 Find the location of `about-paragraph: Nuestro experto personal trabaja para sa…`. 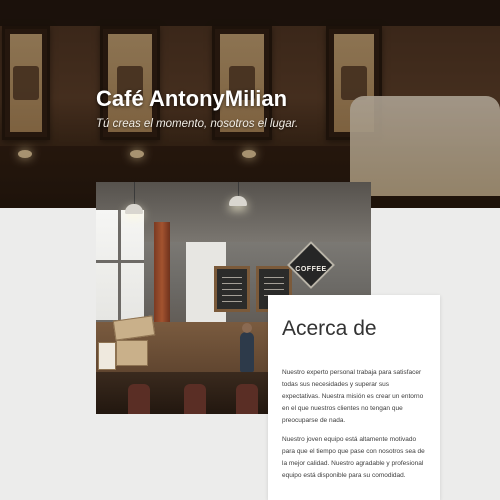

about-paragraph: Nuestro experto personal trabaja para sa… is located at coordinates (353, 396).